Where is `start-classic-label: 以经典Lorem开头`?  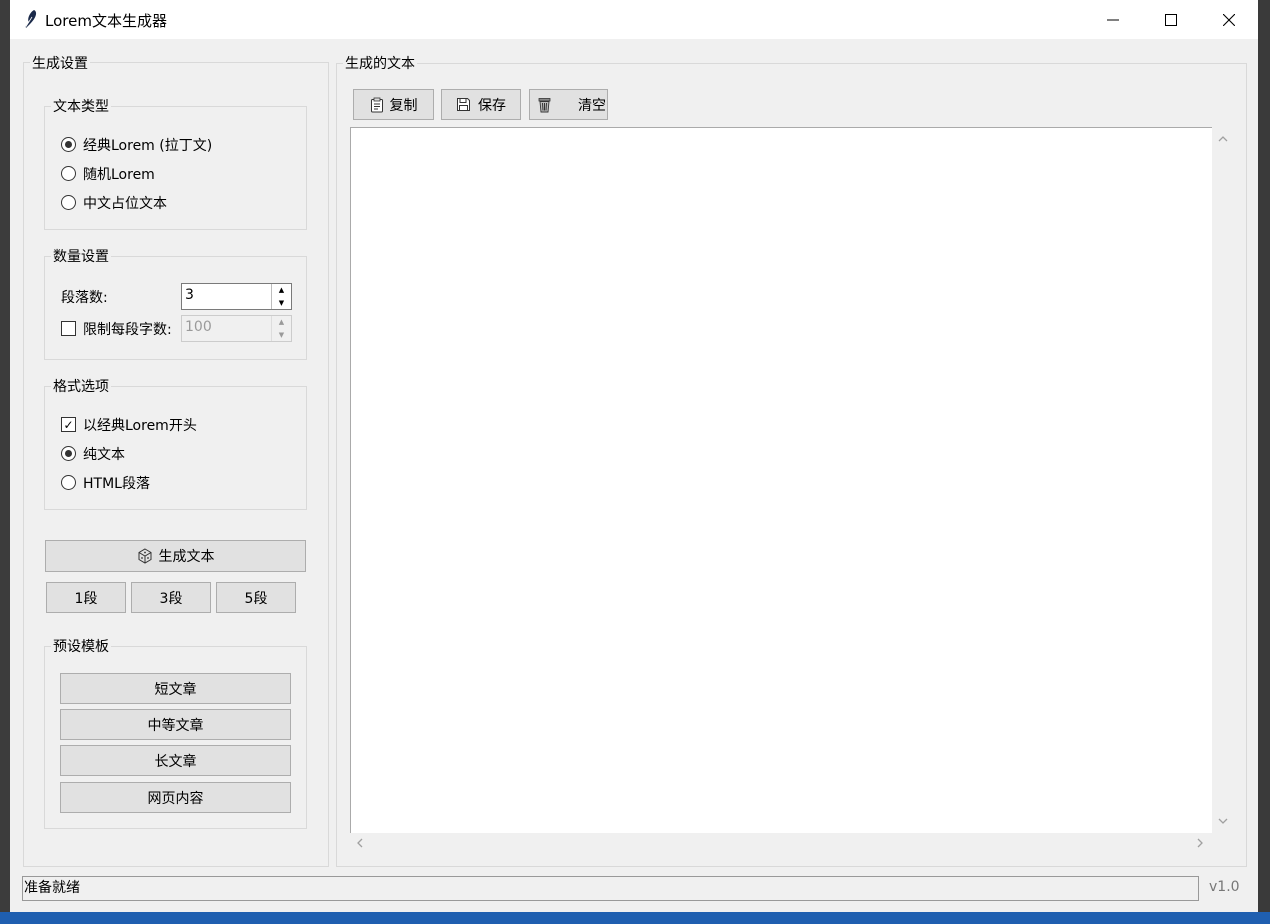 start-classic-label: 以经典Lorem开头 is located at coordinates (140, 425).